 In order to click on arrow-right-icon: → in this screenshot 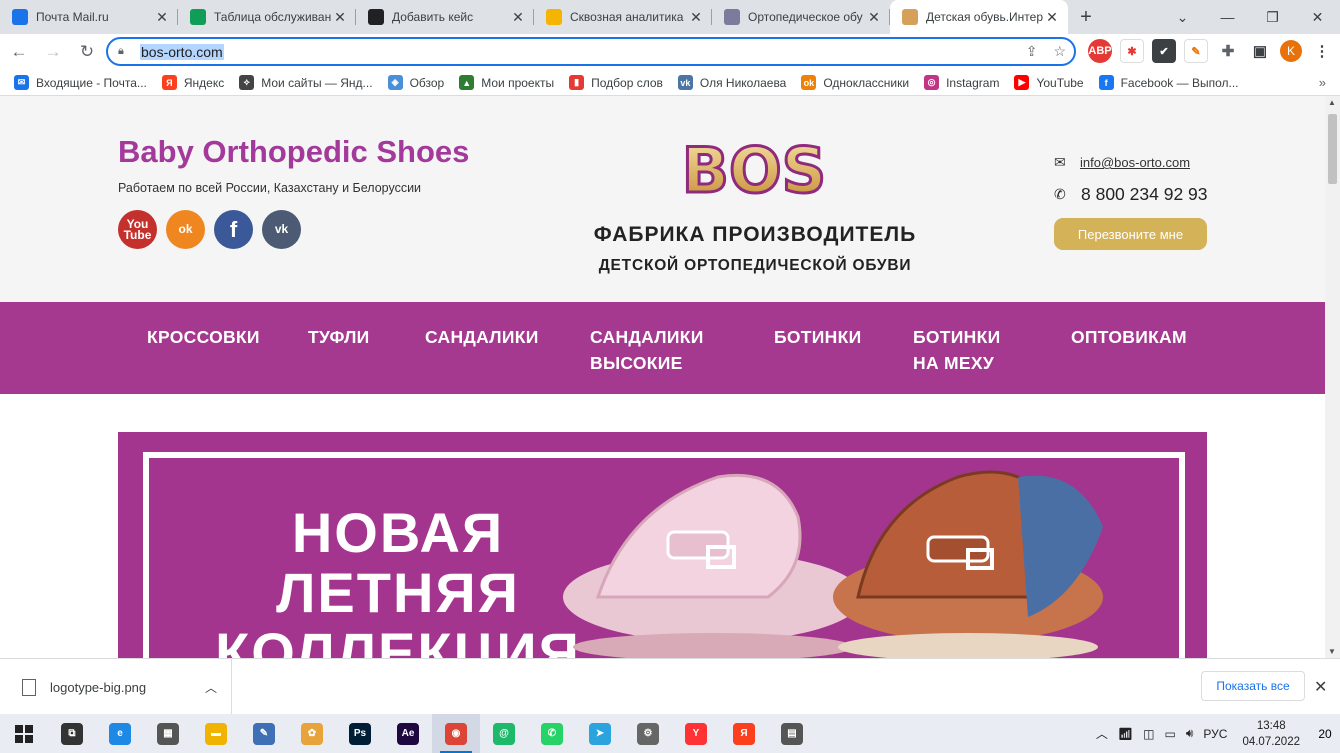, I will do `click(53, 51)`.